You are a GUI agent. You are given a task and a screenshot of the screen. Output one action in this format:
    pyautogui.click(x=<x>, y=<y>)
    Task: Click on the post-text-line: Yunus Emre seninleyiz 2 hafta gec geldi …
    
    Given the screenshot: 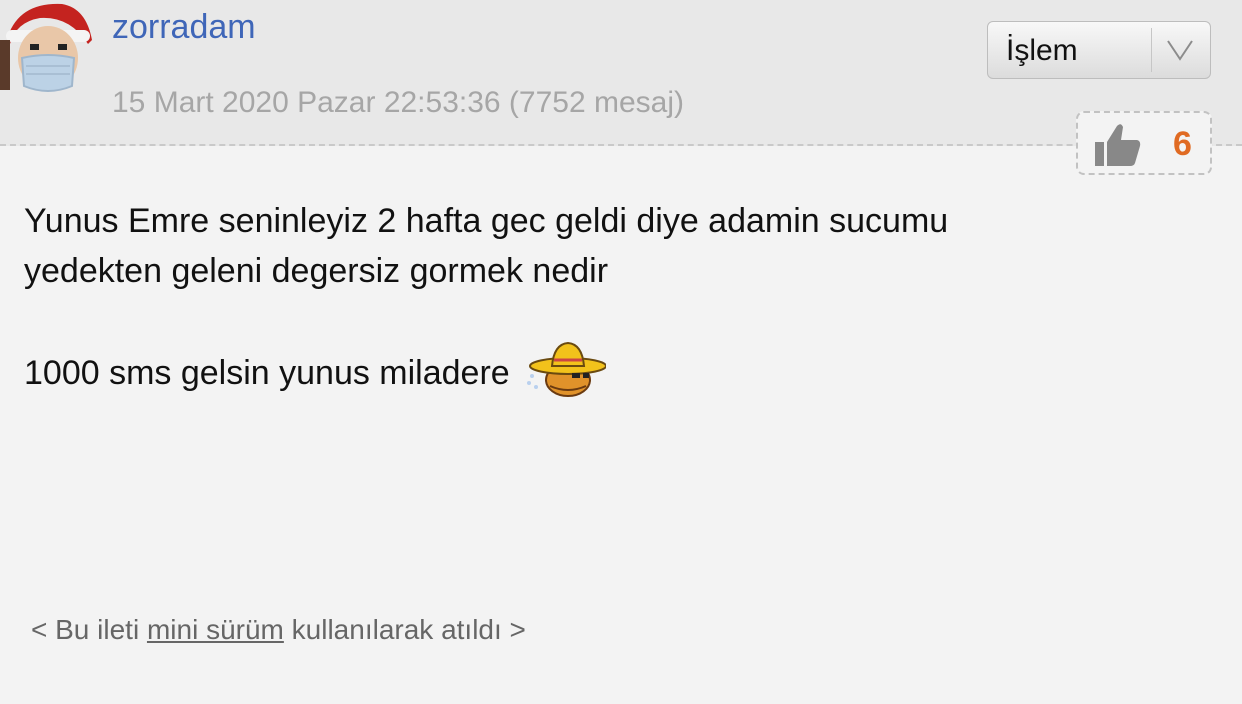 What is the action you would take?
    pyautogui.click(x=486, y=221)
    